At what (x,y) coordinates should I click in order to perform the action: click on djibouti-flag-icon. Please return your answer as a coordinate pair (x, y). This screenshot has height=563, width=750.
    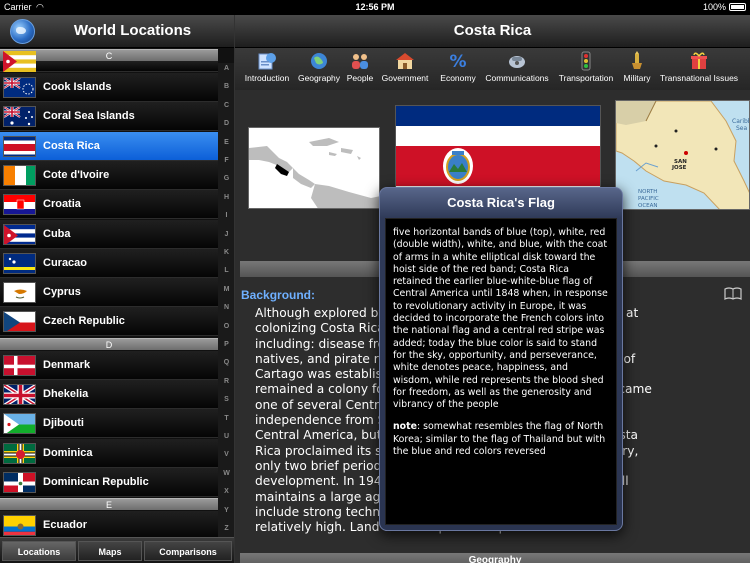
    Looking at the image, I should click on (19, 423).